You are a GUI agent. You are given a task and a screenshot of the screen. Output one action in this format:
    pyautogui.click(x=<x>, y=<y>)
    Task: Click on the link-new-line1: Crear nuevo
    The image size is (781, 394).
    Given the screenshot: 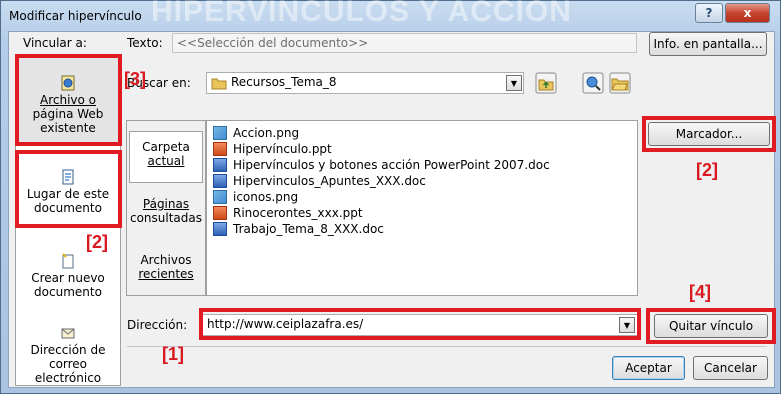 What is the action you would take?
    pyautogui.click(x=68, y=278)
    